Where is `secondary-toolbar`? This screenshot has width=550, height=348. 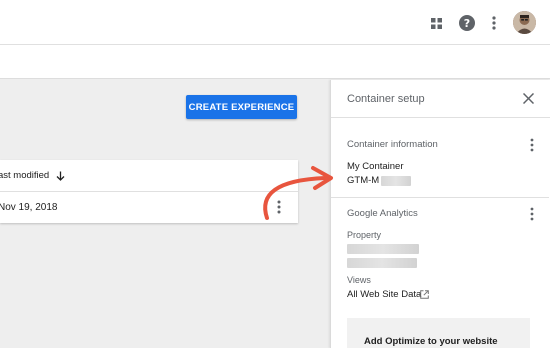 secondary-toolbar is located at coordinates (275, 62).